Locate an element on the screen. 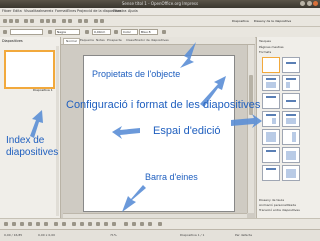 The height and width of the screenshot is (241, 320). annotation-edit-space: Espai d'edició is located at coordinates (187, 131).